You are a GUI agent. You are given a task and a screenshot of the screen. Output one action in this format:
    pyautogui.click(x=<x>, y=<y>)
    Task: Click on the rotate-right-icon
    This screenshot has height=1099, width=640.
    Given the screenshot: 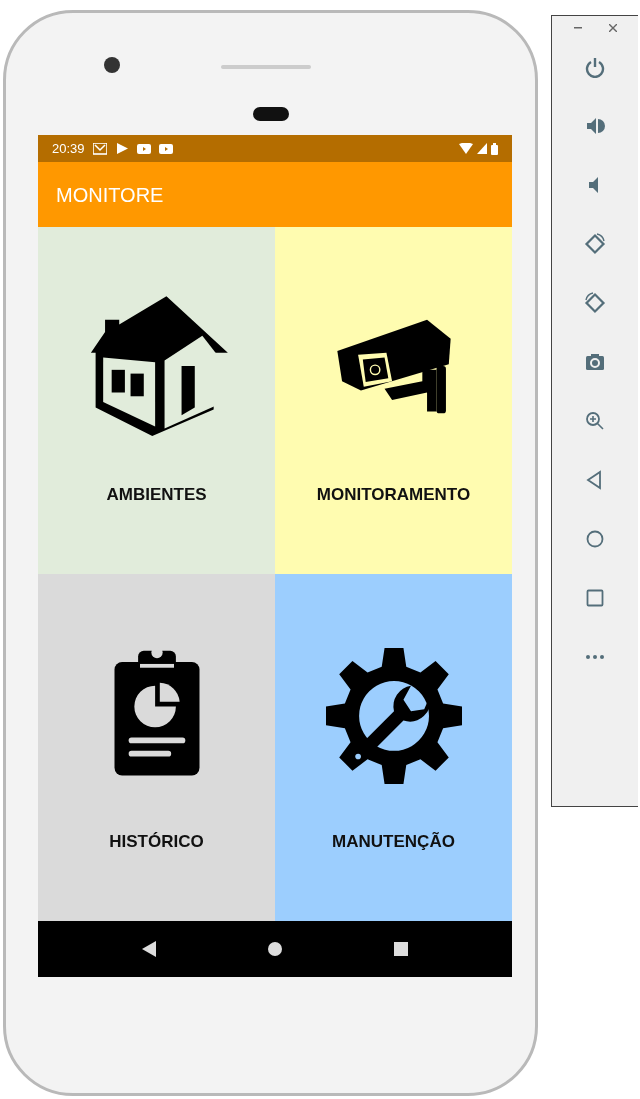 What is the action you would take?
    pyautogui.click(x=595, y=303)
    